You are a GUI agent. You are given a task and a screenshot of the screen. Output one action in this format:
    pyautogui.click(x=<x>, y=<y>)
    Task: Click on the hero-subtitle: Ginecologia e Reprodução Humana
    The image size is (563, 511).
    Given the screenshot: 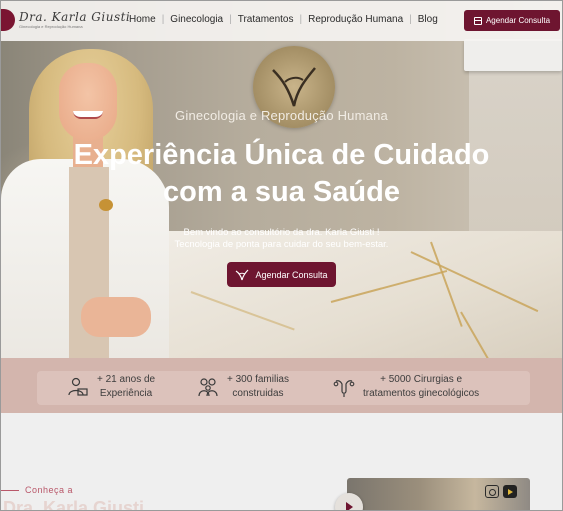 What is the action you would take?
    pyautogui.click(x=281, y=115)
    